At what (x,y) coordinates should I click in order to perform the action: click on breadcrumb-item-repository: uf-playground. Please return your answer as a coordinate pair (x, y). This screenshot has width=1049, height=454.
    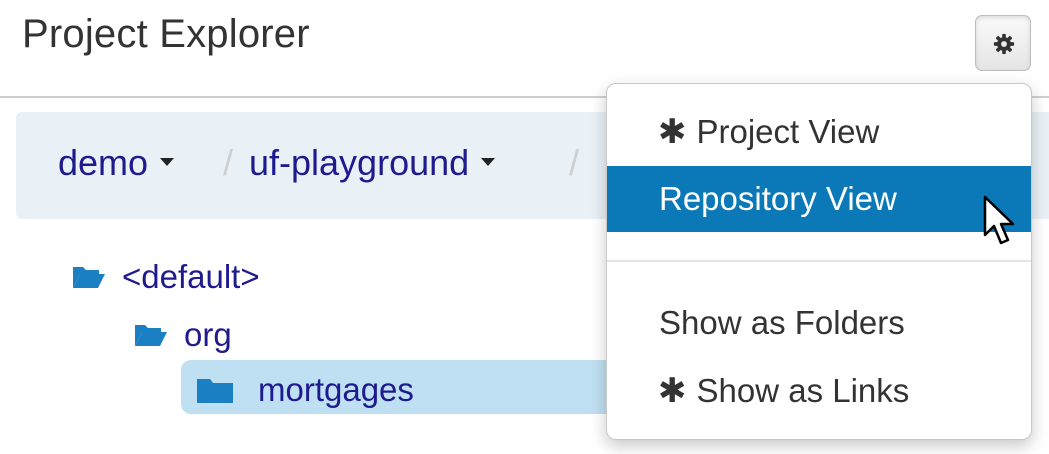
    Looking at the image, I should click on (372, 163).